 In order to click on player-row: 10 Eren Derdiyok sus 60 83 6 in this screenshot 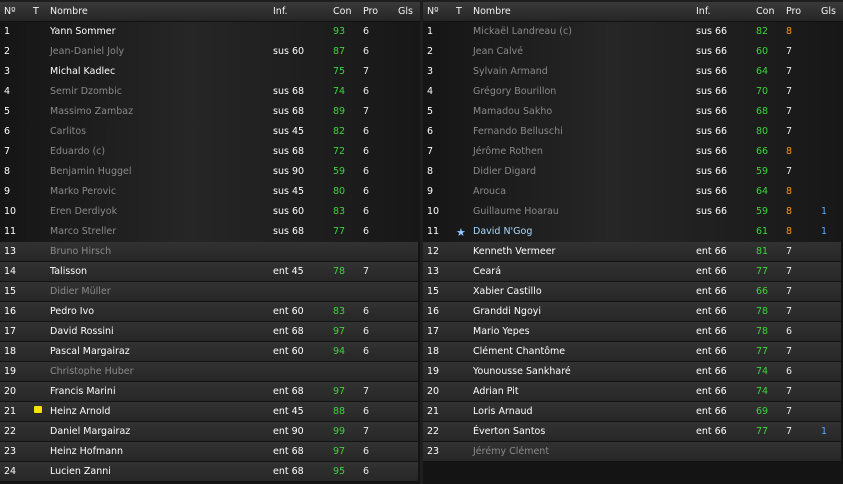, I will do `click(210, 212)`.